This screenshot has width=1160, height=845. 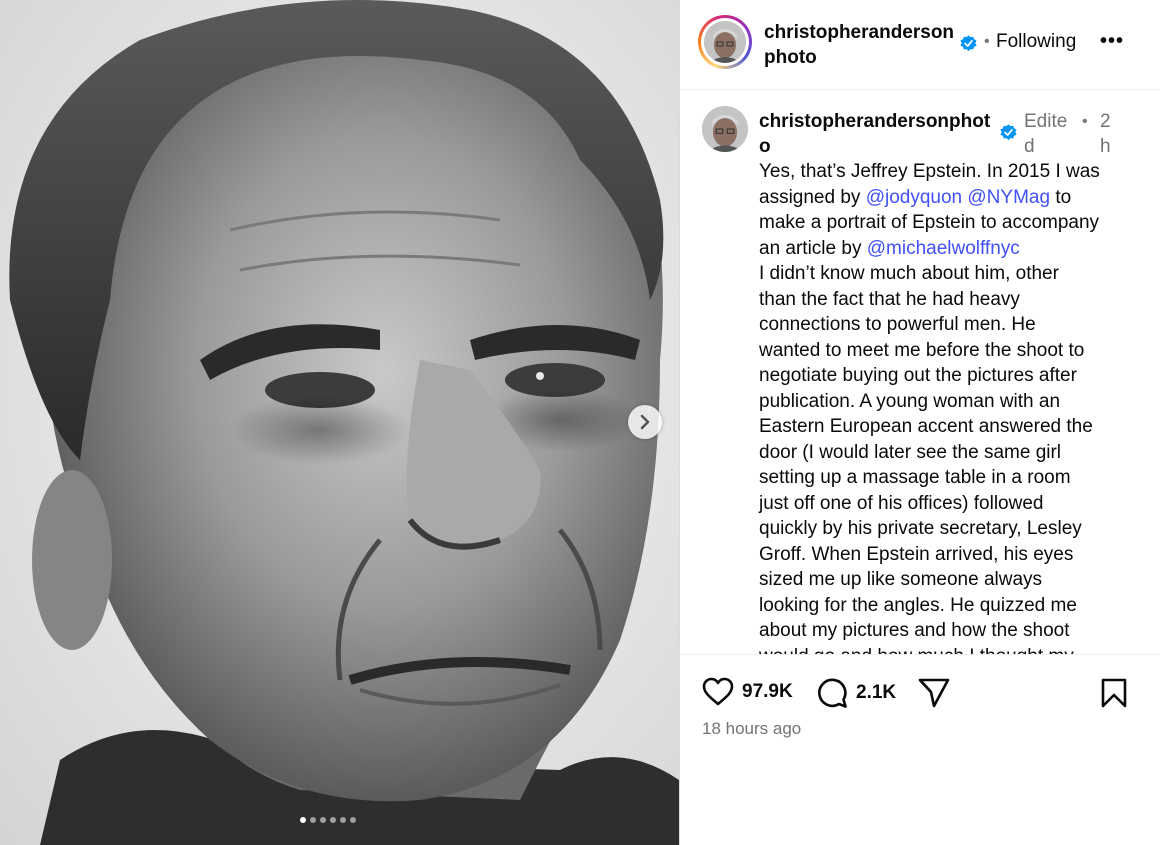 I want to click on heart-icon, so click(x=718, y=691).